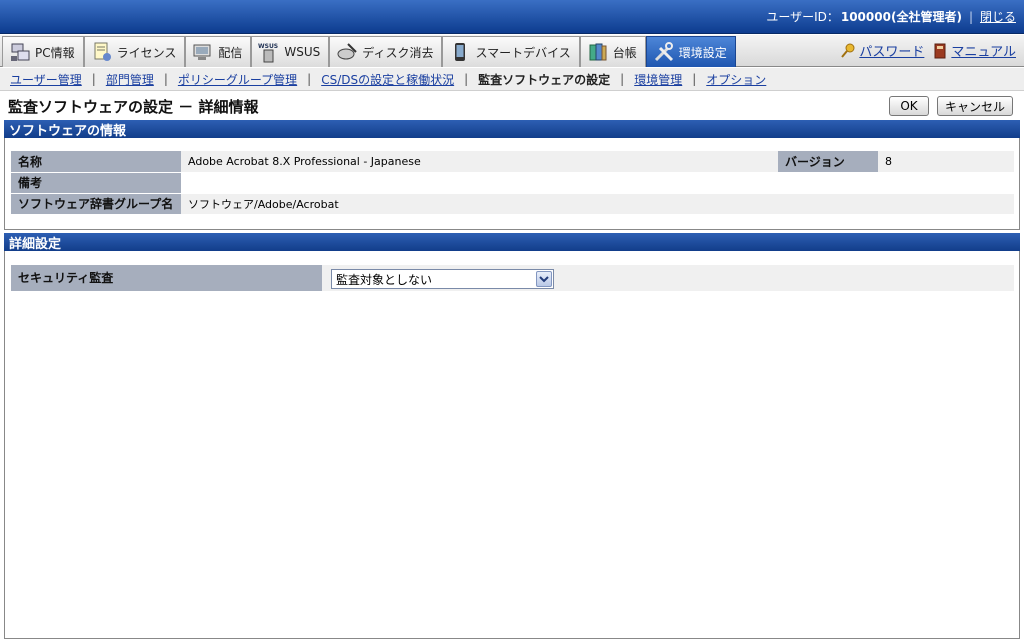 This screenshot has height=644, width=1024. Describe the element at coordinates (983, 52) in the screenshot. I see `manual-label: マニュアル` at that location.